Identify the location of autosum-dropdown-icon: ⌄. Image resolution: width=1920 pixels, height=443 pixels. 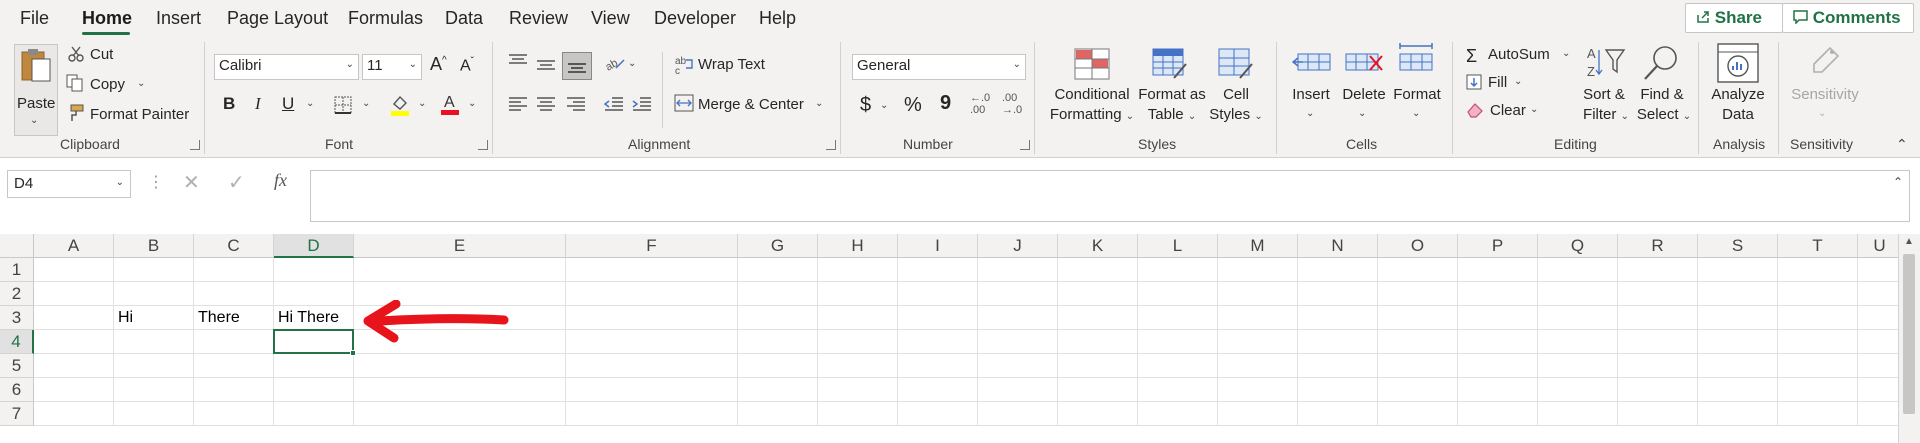
(1566, 53).